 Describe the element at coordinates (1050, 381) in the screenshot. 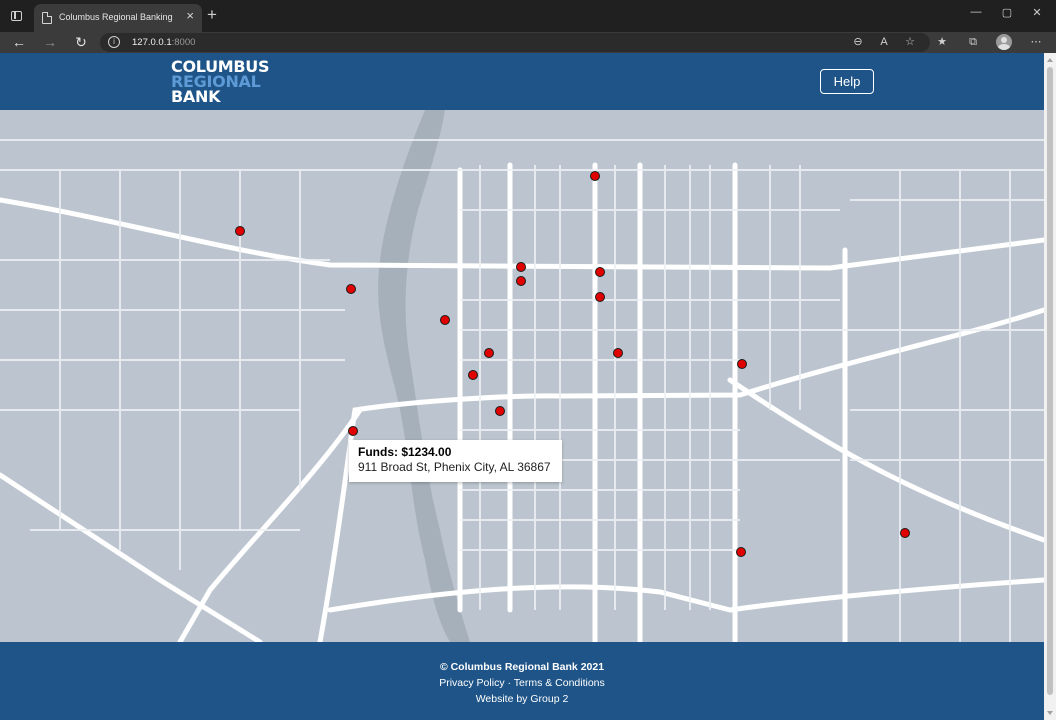

I see `scroll-thumb` at that location.